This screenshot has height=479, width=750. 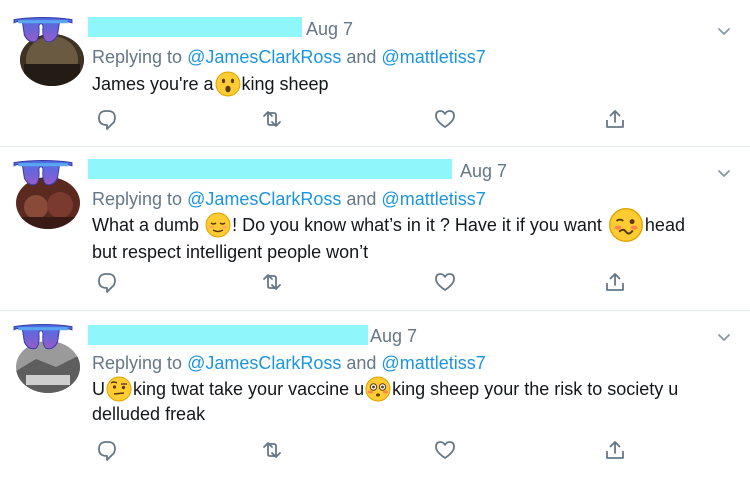 What do you see at coordinates (98, 389) in the screenshot?
I see `text-segment: U` at bounding box center [98, 389].